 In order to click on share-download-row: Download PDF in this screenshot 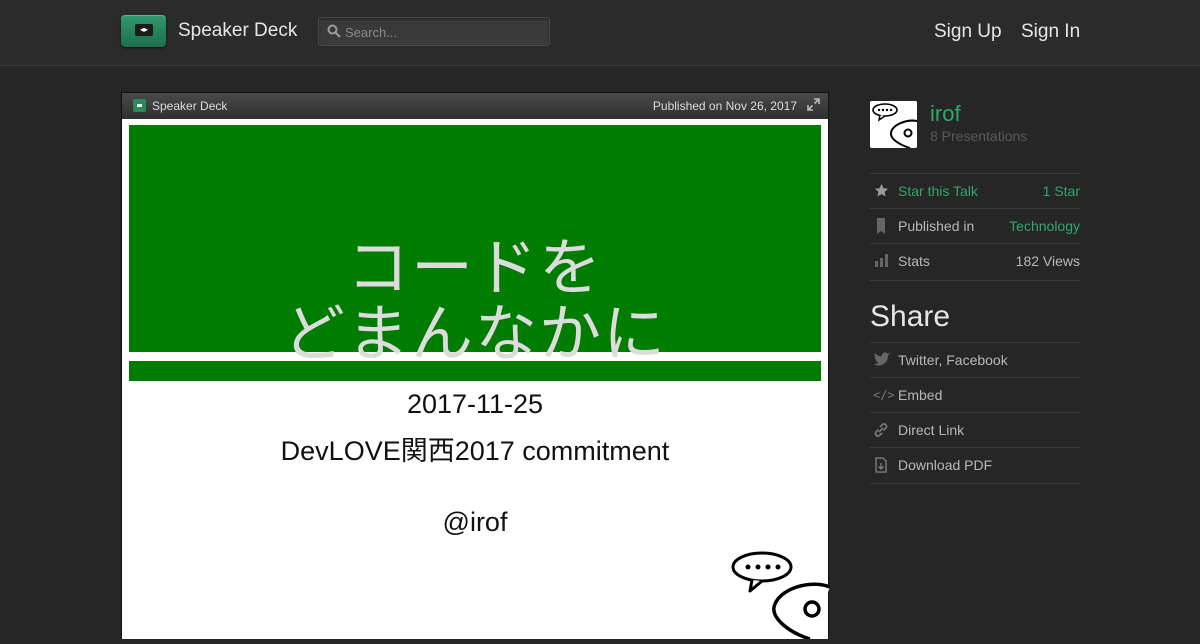, I will do `click(975, 464)`.